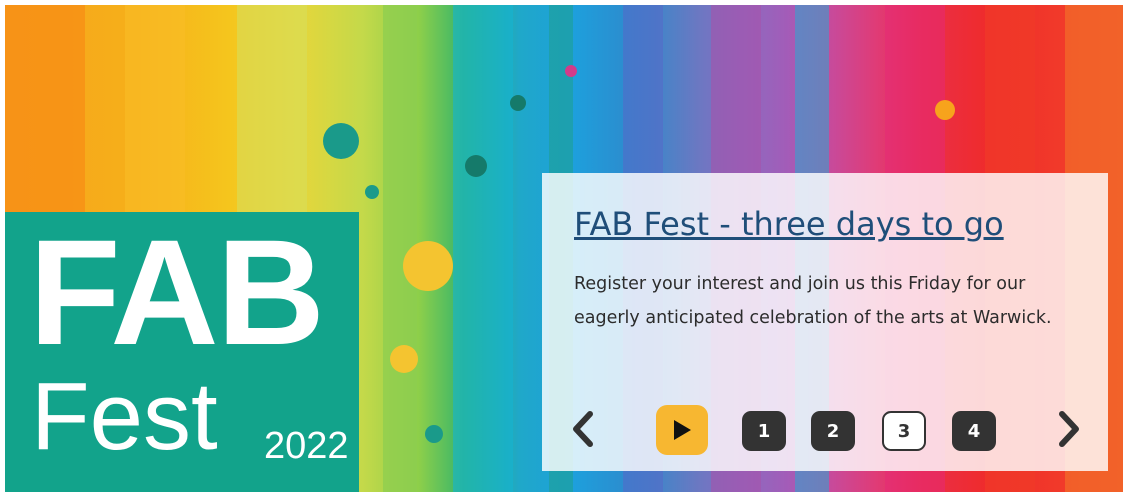  I want to click on play-button, so click(682, 430).